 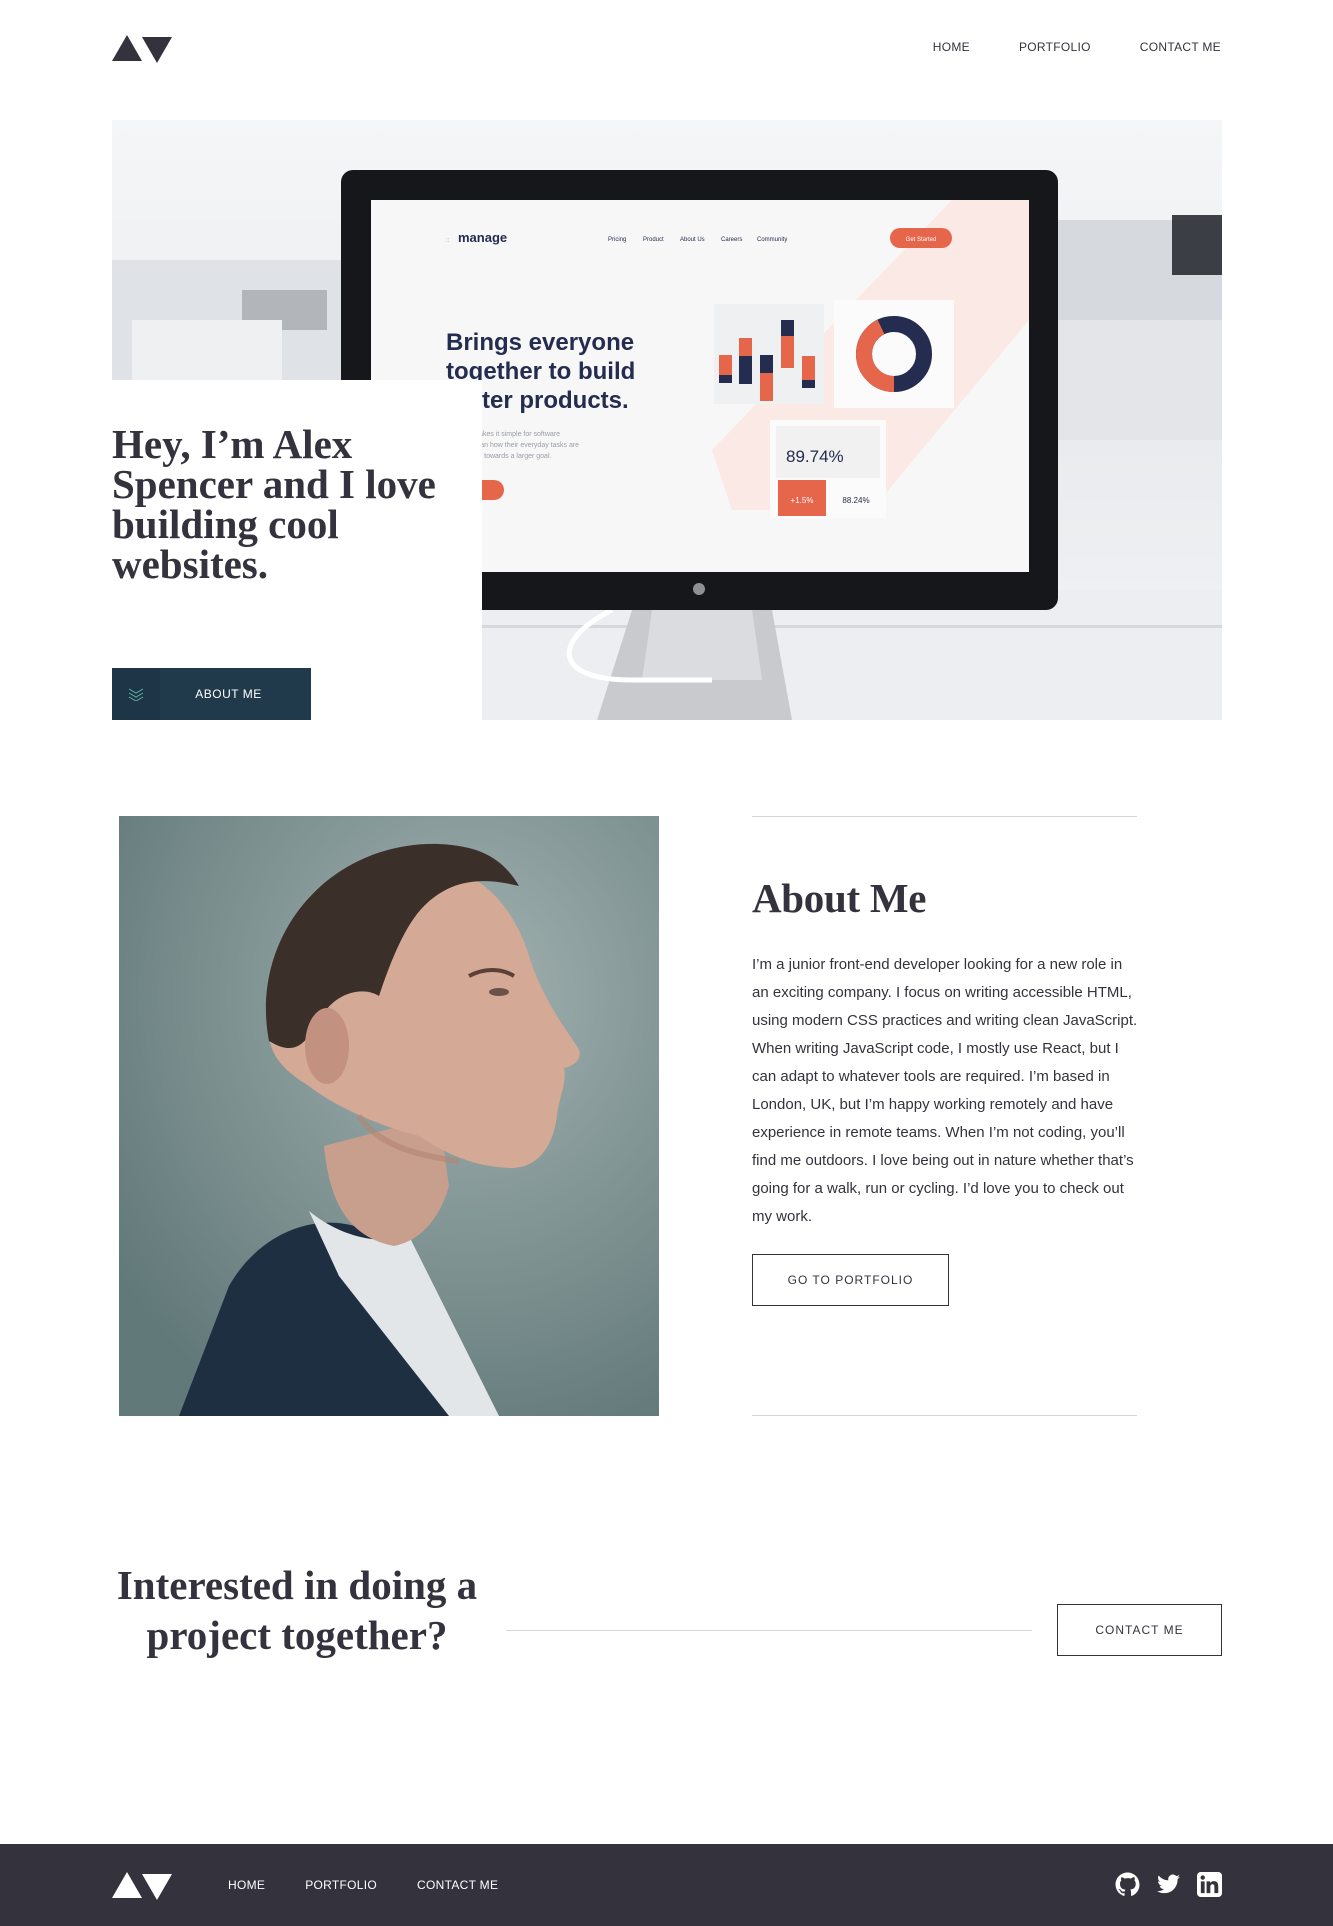 What do you see at coordinates (769, 1630) in the screenshot?
I see `cta-divider` at bounding box center [769, 1630].